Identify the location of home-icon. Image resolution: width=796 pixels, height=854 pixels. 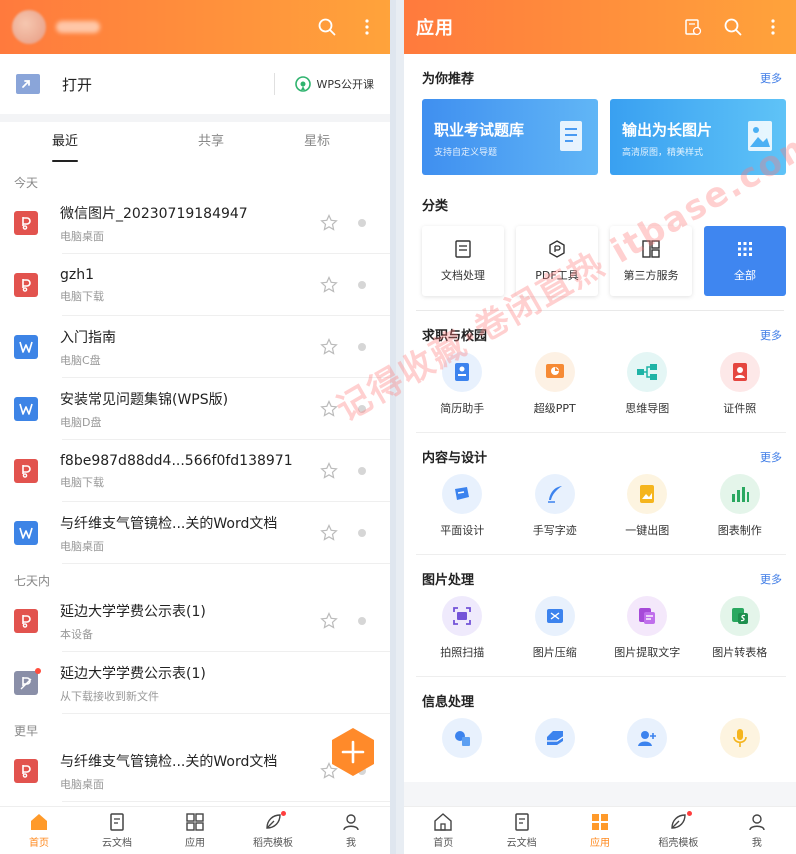
(39, 822).